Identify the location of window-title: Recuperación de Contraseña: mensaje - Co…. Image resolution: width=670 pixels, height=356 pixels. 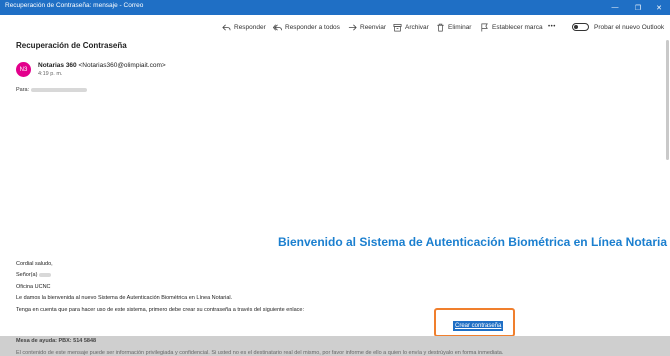
(74, 5).